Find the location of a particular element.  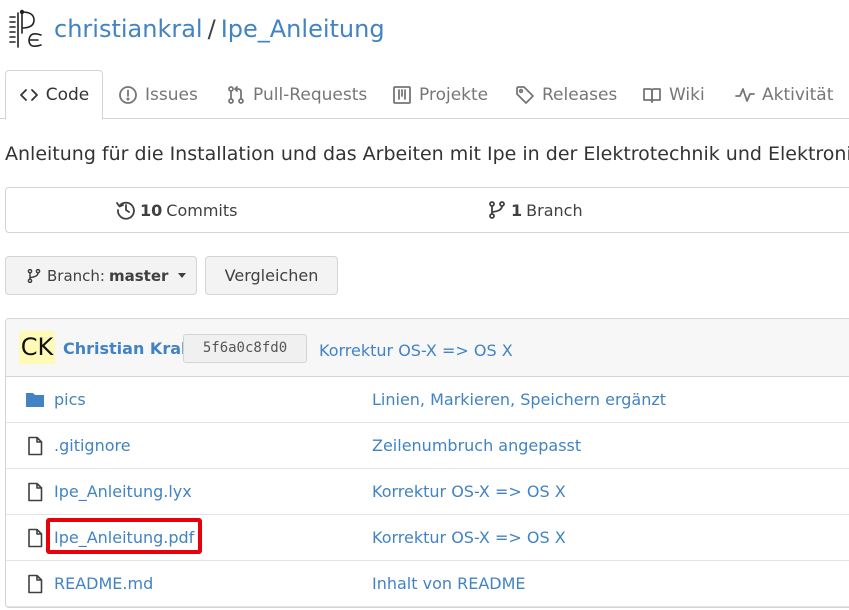

tab-issues-label: Issues is located at coordinates (171, 94).